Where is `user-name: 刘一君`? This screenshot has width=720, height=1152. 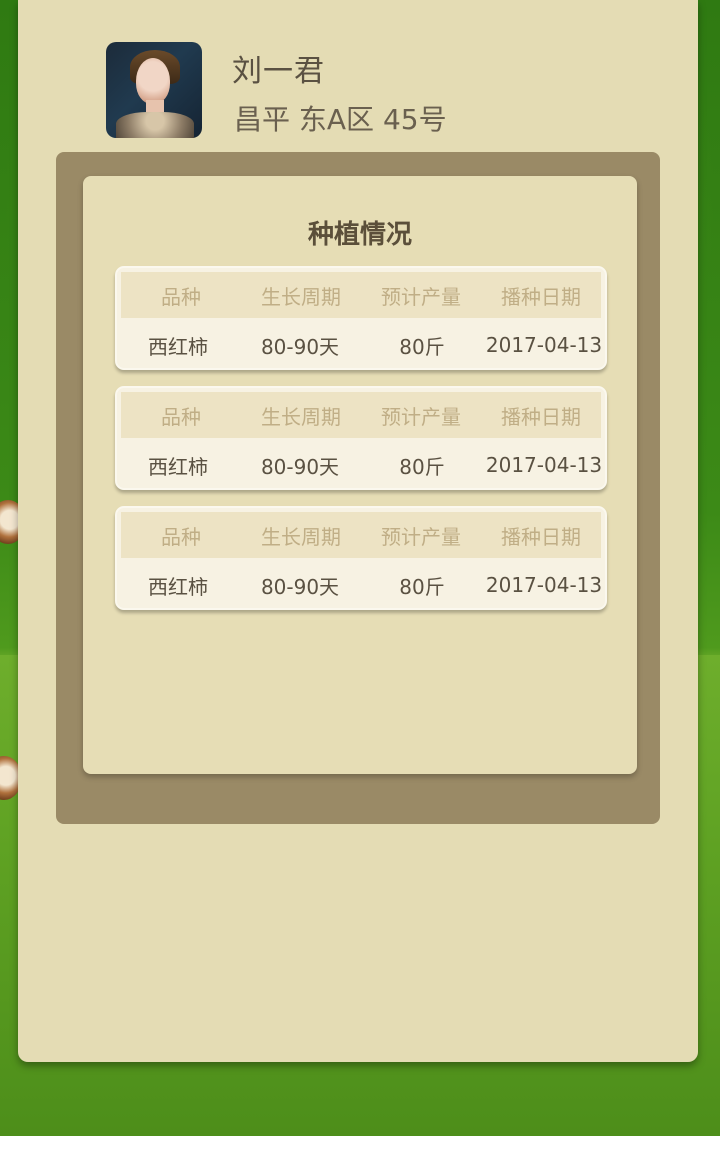
user-name: 刘一君 is located at coordinates (278, 71).